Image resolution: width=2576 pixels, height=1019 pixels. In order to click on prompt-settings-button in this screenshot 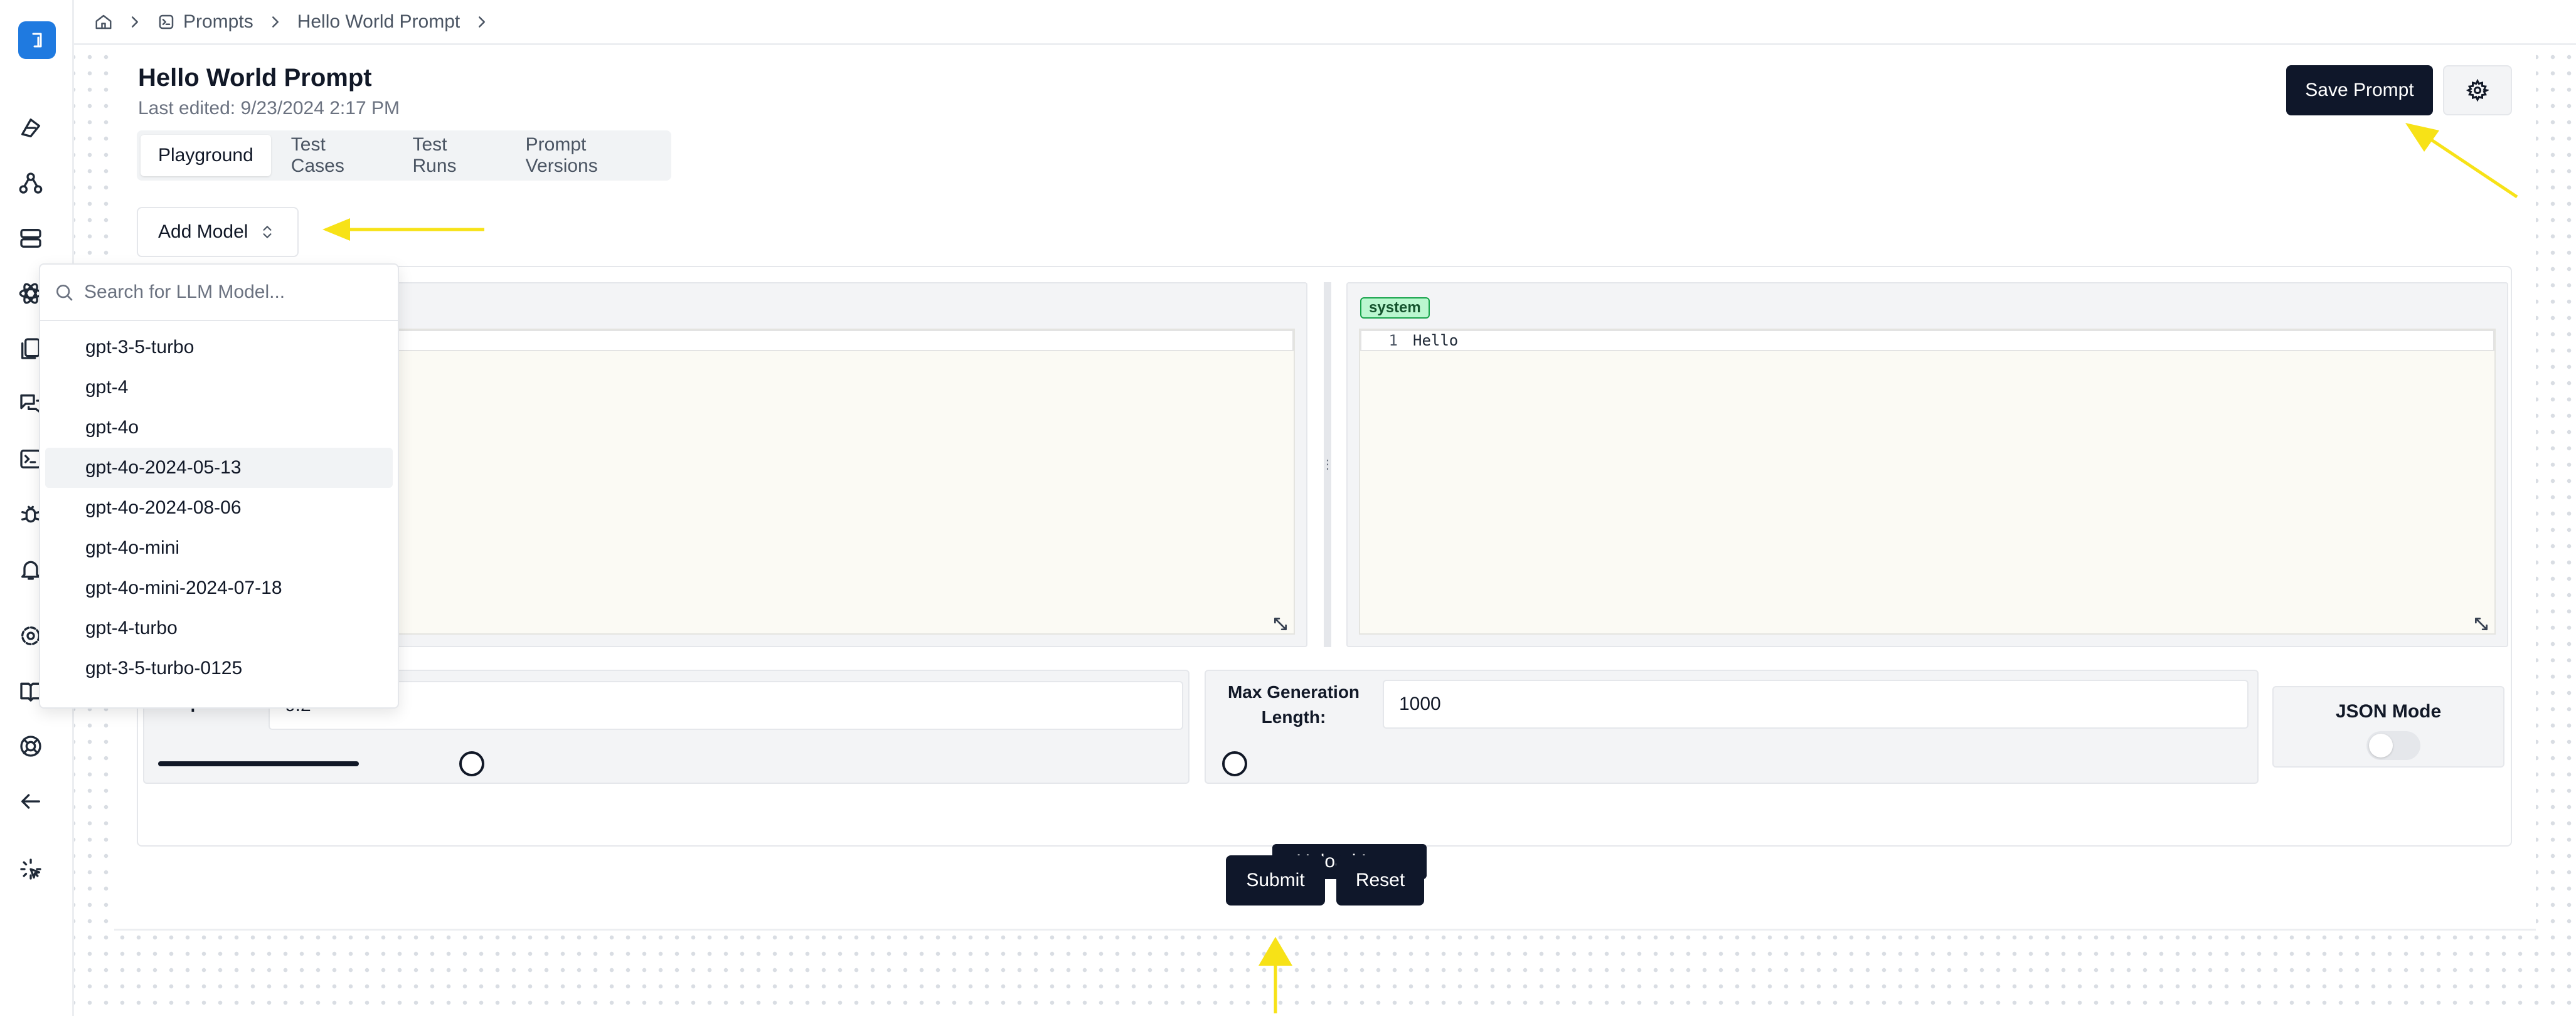, I will do `click(2477, 90)`.